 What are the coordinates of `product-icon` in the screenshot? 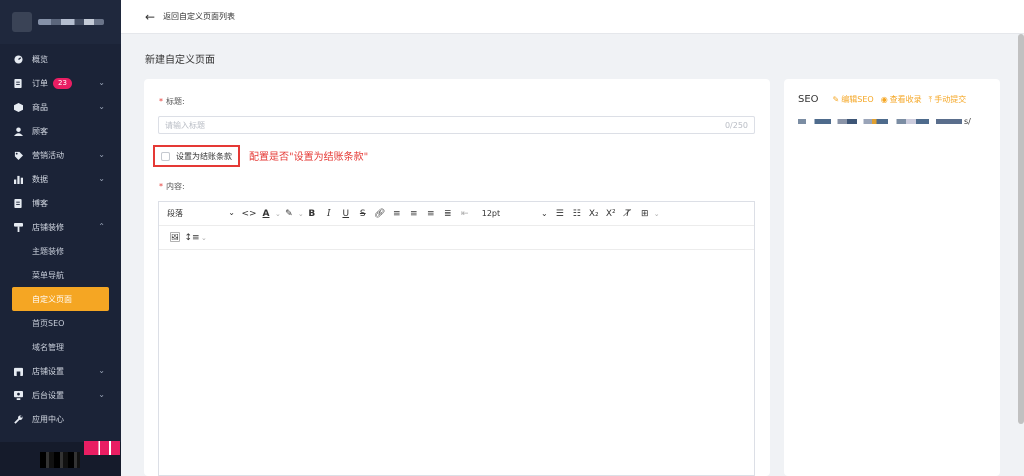 It's located at (18, 107).